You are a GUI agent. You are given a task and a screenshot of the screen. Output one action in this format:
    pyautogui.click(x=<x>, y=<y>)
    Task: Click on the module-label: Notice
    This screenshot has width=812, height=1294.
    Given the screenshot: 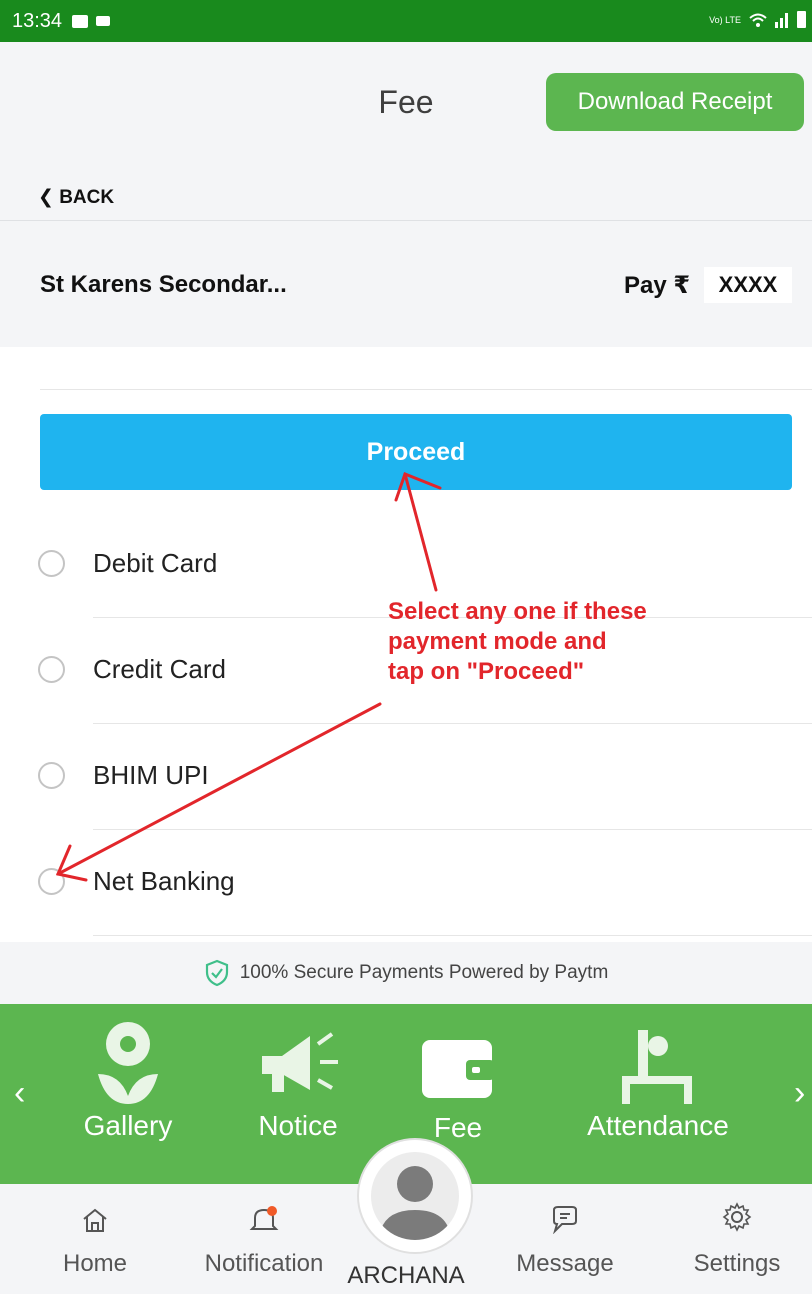 What is the action you would take?
    pyautogui.click(x=298, y=1125)
    